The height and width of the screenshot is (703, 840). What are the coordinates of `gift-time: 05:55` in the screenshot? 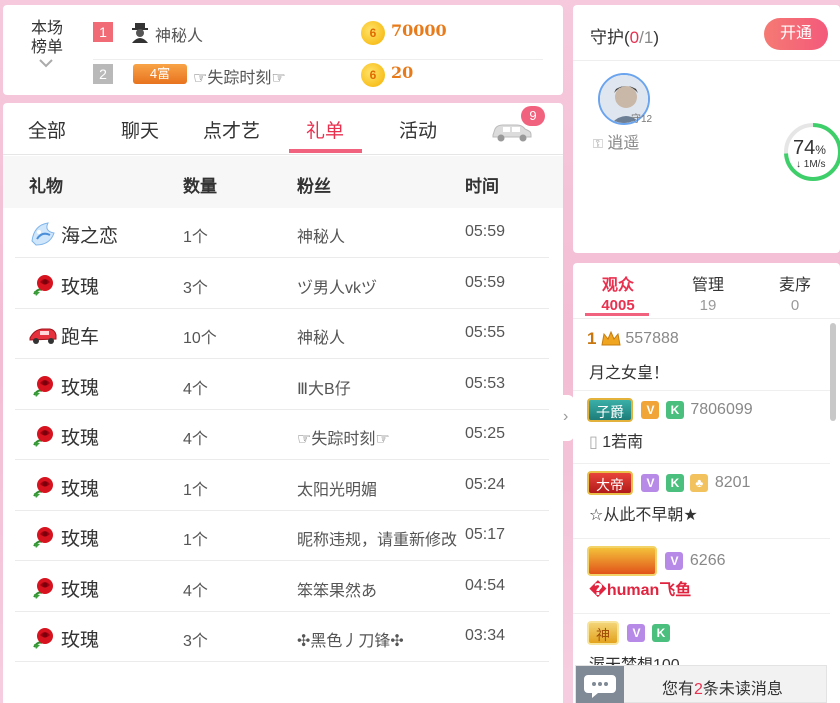 It's located at (485, 332).